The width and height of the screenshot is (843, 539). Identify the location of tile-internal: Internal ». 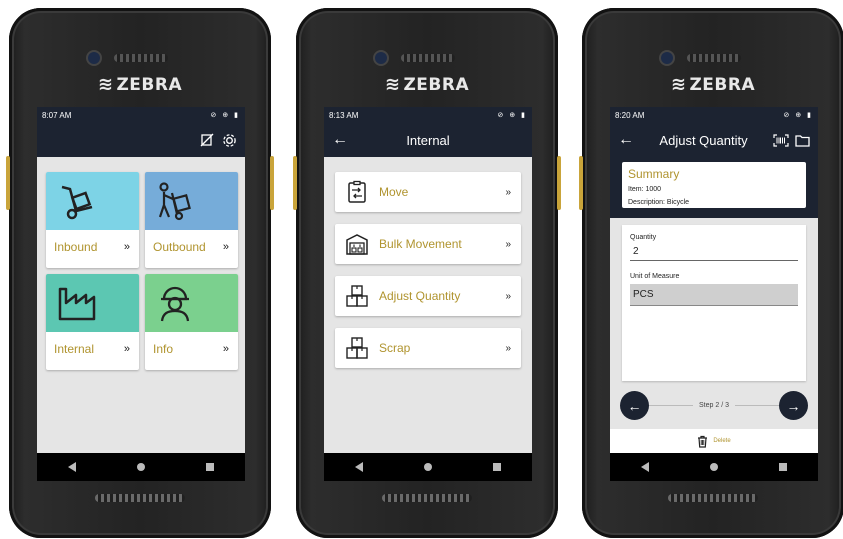
(92, 322).